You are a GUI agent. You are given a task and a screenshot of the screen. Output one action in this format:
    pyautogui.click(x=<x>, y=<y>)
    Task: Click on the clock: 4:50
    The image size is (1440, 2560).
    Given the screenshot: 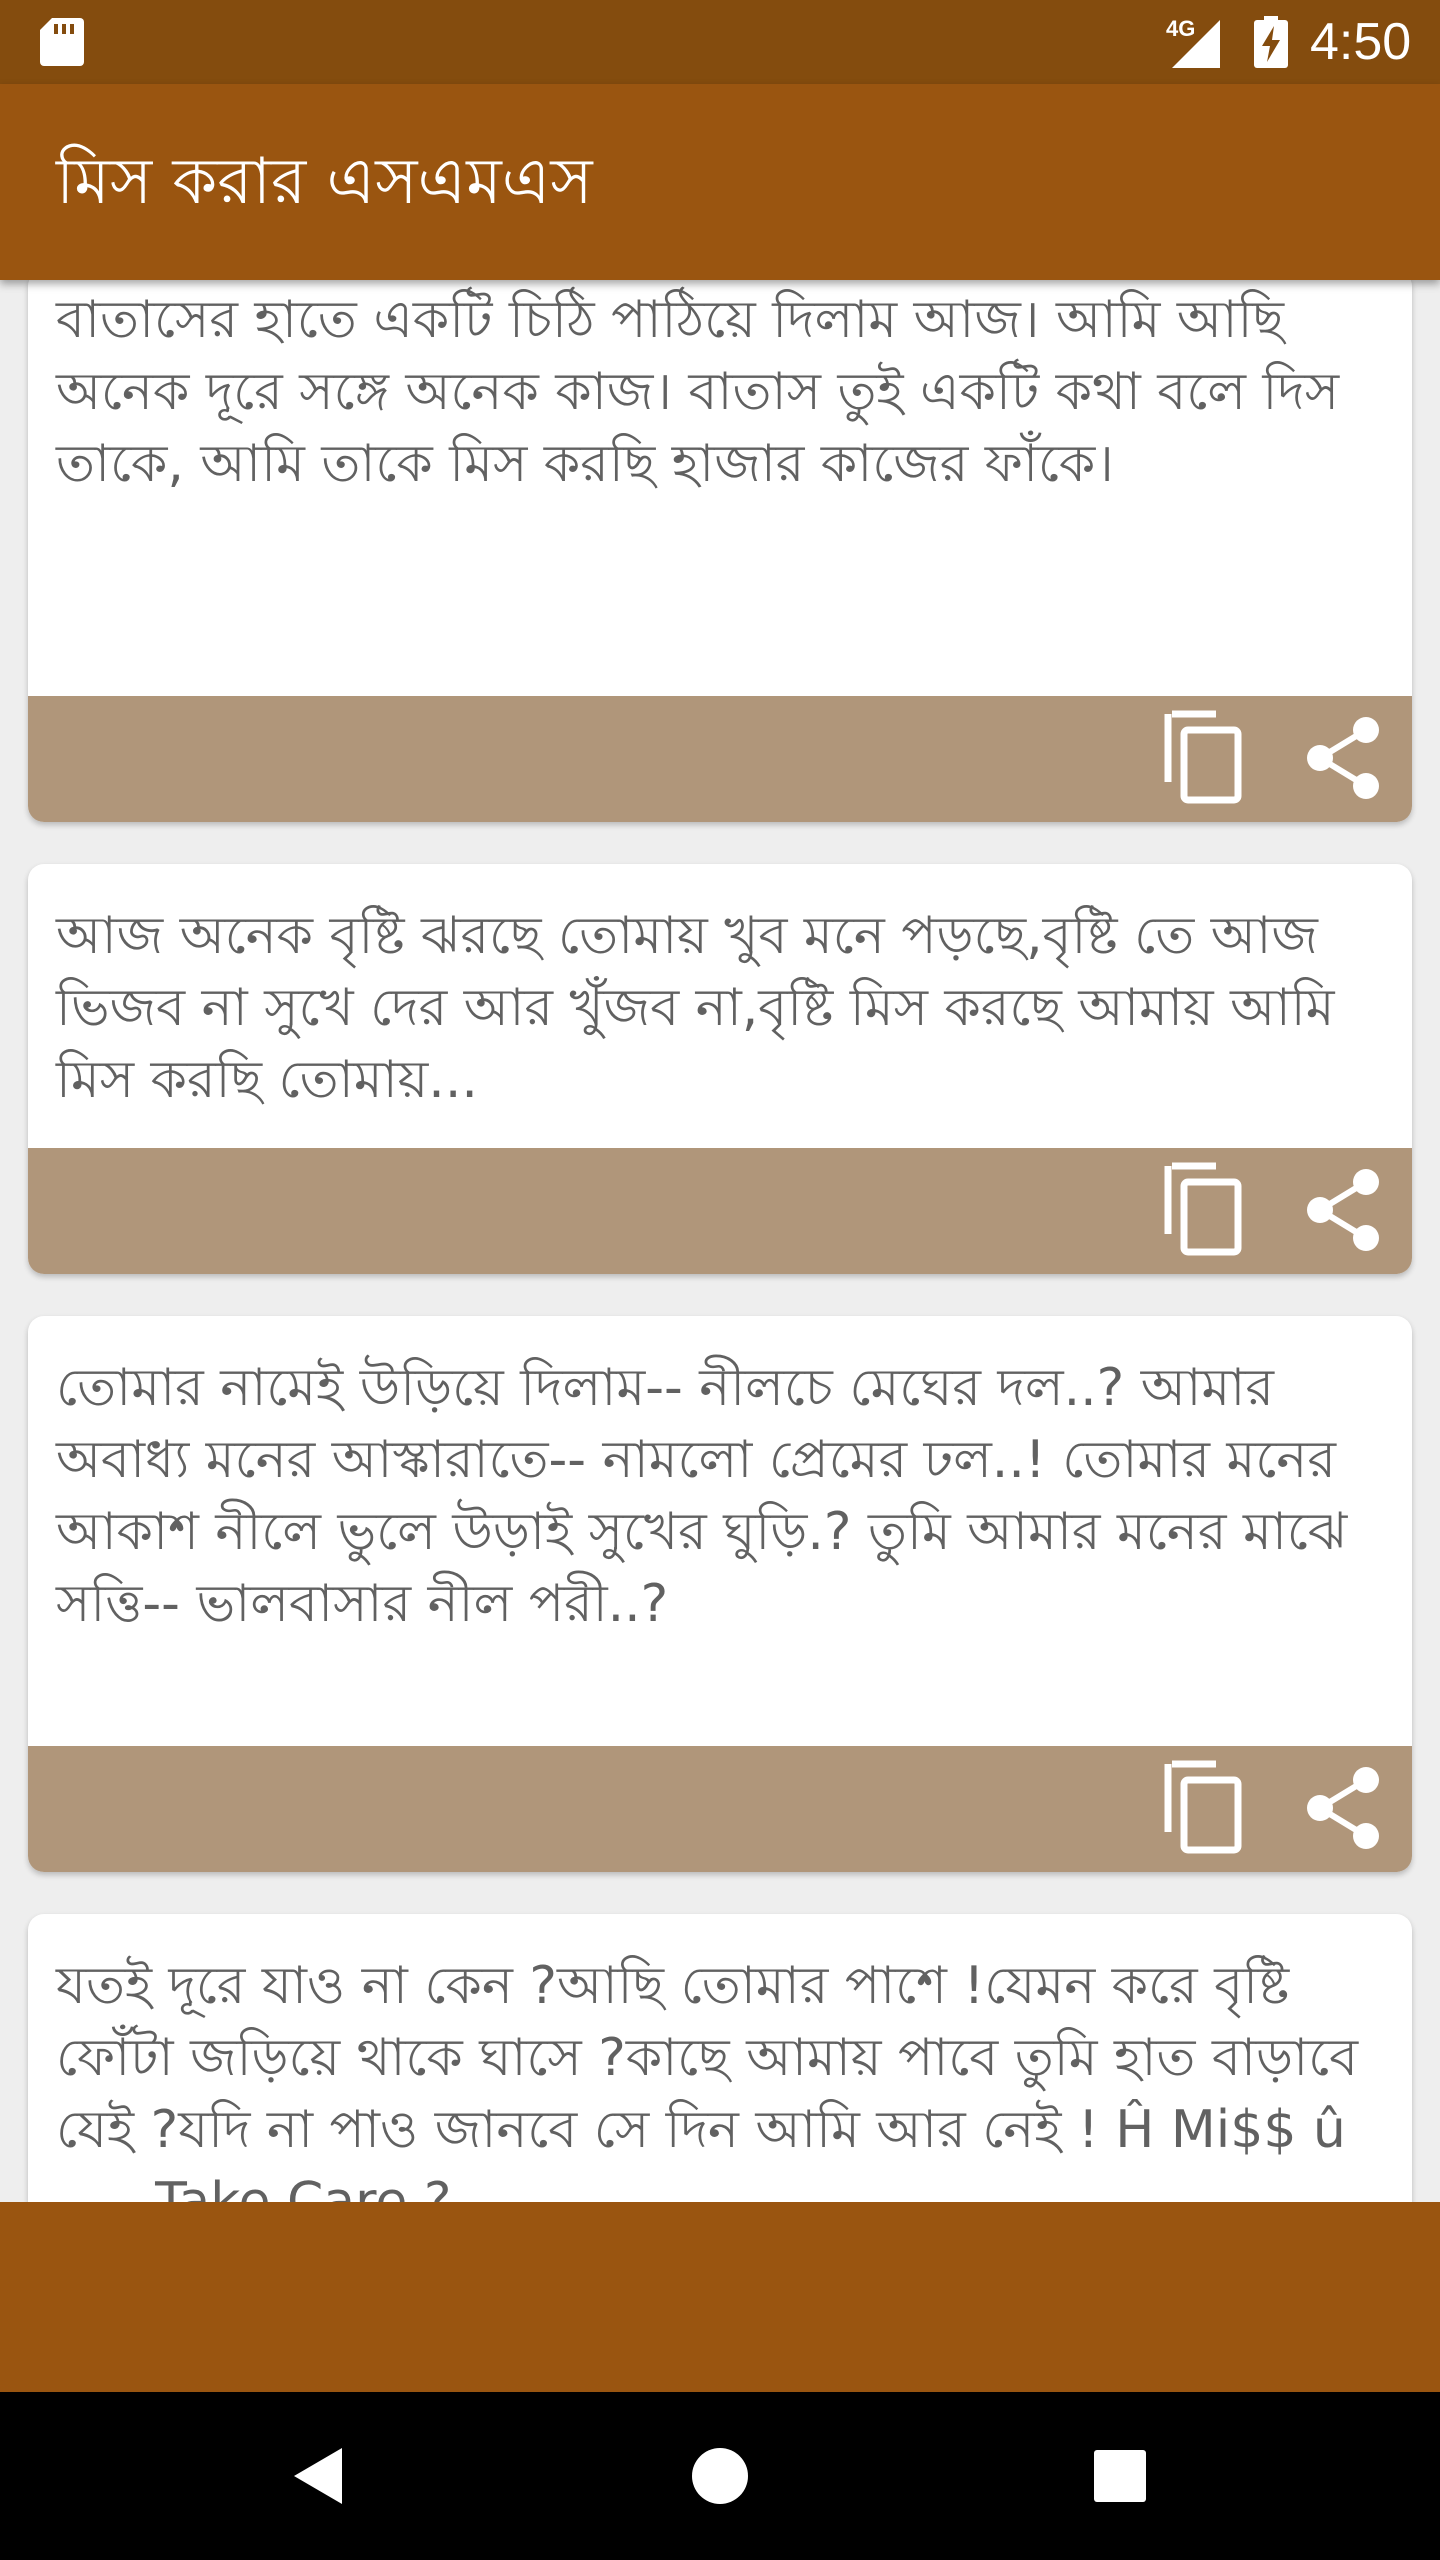 What is the action you would take?
    pyautogui.click(x=1361, y=42)
    